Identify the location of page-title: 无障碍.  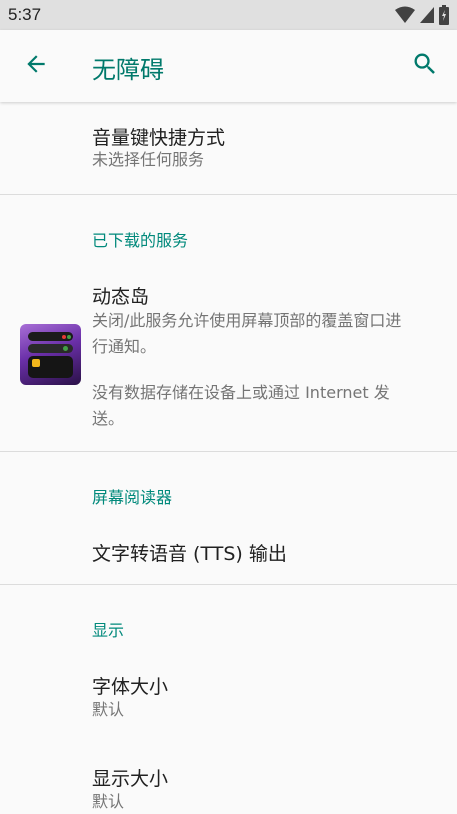
(128, 70).